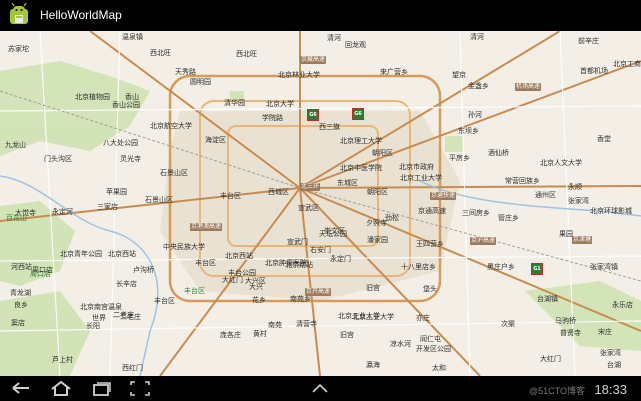 The image size is (641, 401). Describe the element at coordinates (185, 72) in the screenshot. I see `map-place-label: 天秀路` at that location.